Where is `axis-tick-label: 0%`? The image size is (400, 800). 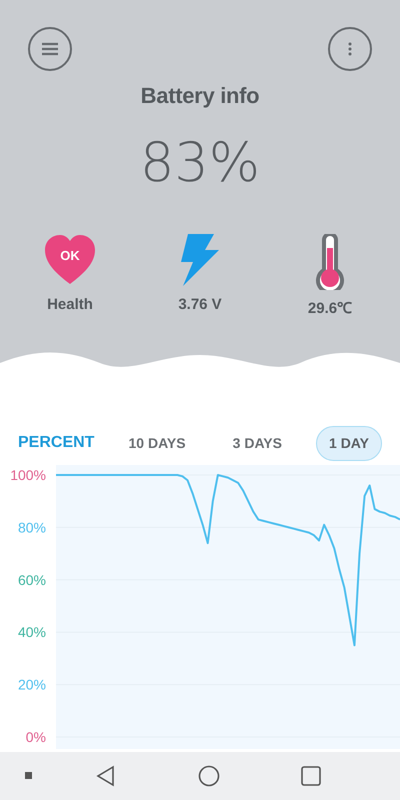
axis-tick-label: 0% is located at coordinates (36, 737).